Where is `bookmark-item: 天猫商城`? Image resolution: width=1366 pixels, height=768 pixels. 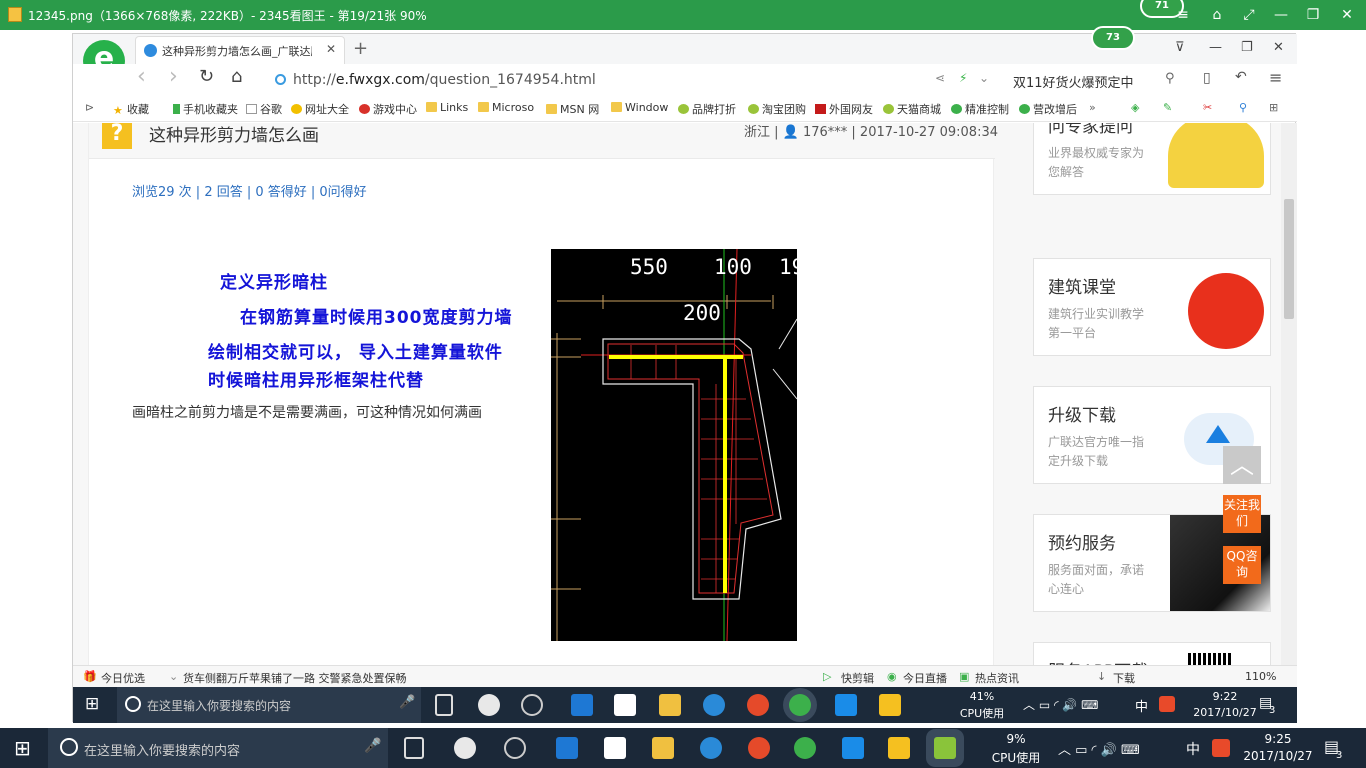
bookmark-item: 天猫商城 is located at coordinates (912, 109).